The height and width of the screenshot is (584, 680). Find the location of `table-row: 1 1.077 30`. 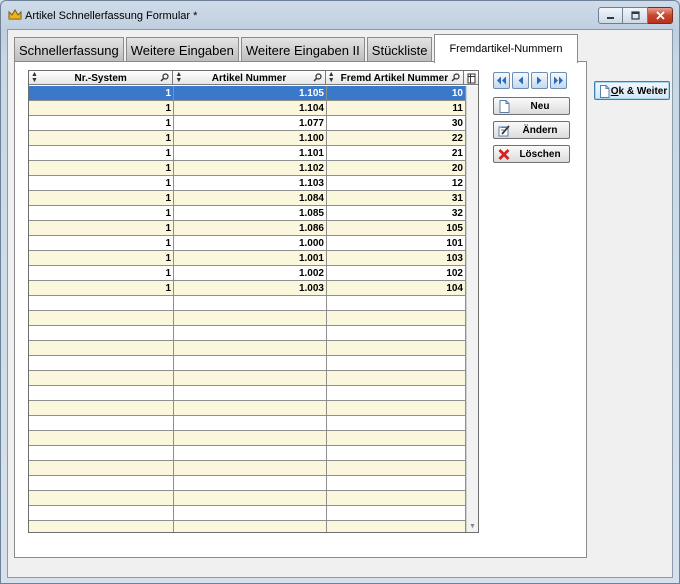

table-row: 1 1.077 30 is located at coordinates (247, 123).